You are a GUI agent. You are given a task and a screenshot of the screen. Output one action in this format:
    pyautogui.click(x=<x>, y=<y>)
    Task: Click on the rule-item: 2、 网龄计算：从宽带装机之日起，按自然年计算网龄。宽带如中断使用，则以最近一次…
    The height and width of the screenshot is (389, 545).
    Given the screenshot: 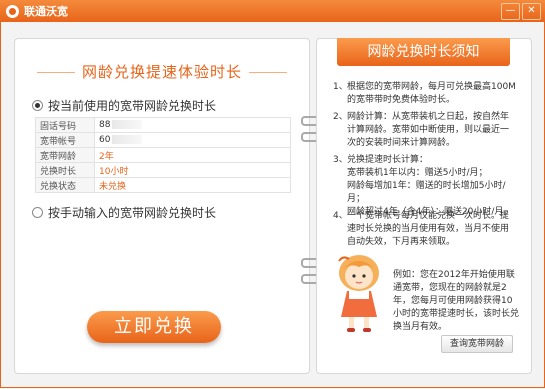 What is the action you would take?
    pyautogui.click(x=421, y=130)
    